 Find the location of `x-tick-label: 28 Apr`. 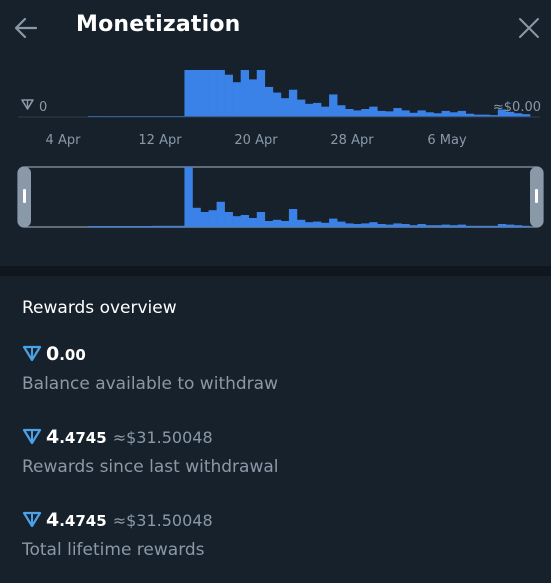

x-tick-label: 28 Apr is located at coordinates (352, 140).